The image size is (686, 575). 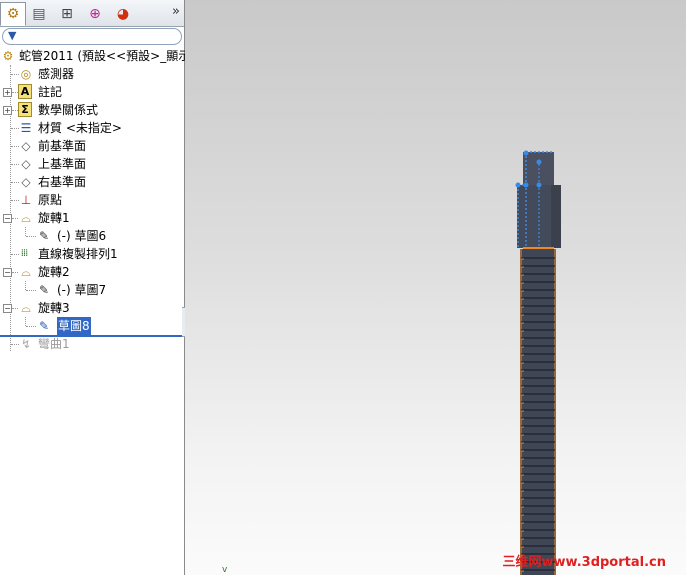 I want to click on tree-item-label: 材質 <未指定>, so click(x=80, y=128).